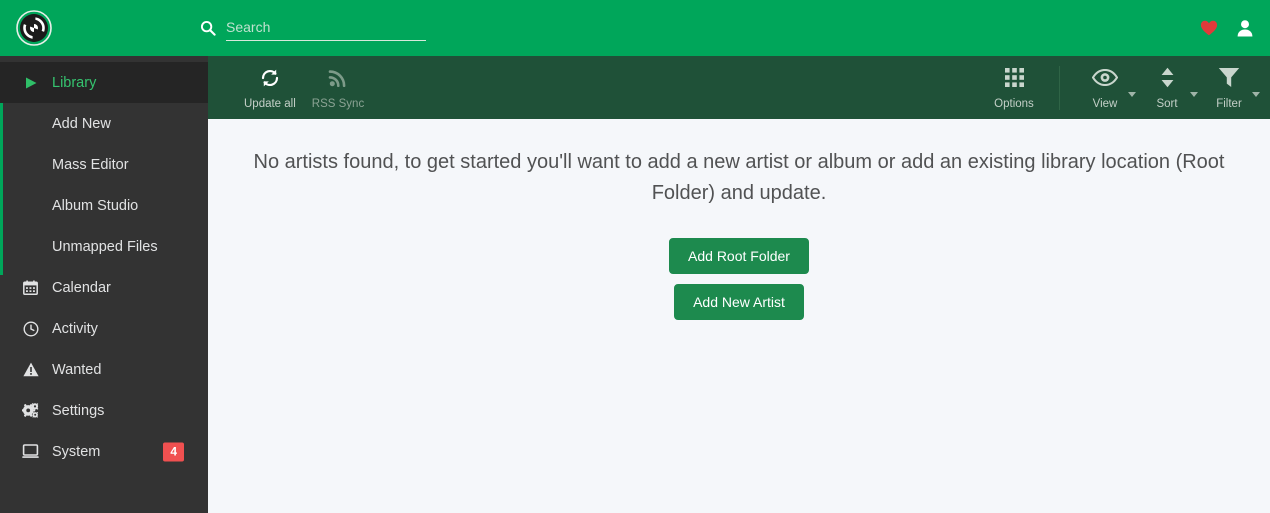 This screenshot has width=1270, height=513. Describe the element at coordinates (338, 78) in the screenshot. I see `rss-icon` at that location.